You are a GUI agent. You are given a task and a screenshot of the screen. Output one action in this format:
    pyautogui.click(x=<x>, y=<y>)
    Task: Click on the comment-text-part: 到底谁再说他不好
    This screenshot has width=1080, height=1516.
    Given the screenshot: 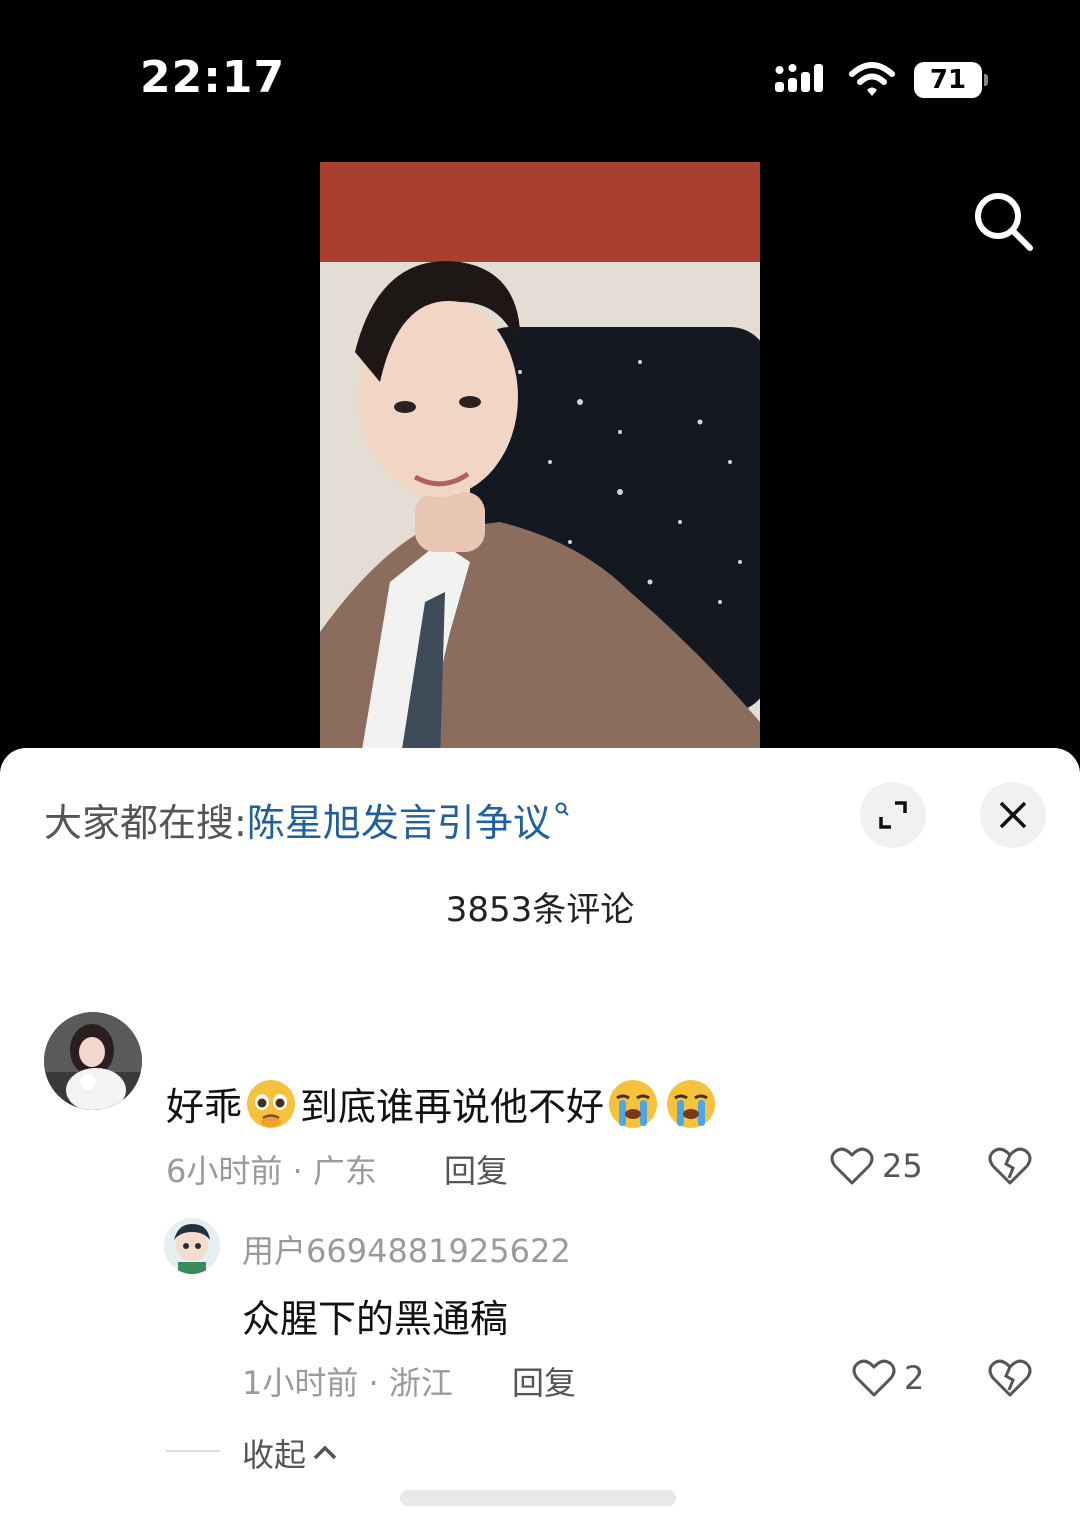 What is the action you would take?
    pyautogui.click(x=452, y=1107)
    